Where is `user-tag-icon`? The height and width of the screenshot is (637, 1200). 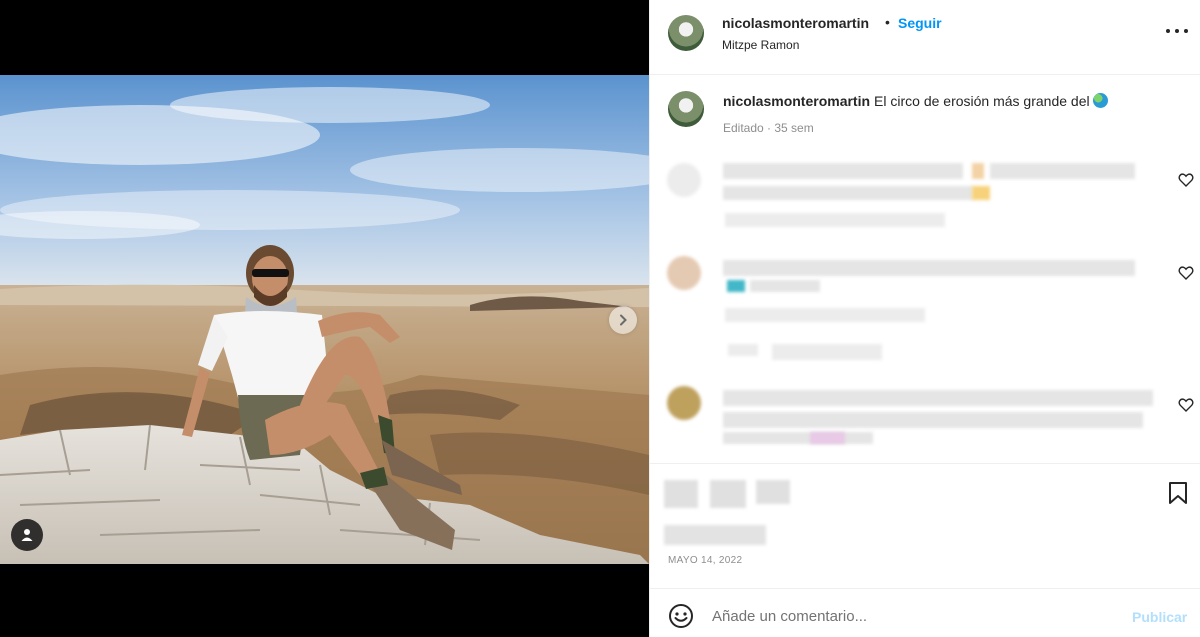 user-tag-icon is located at coordinates (27, 535).